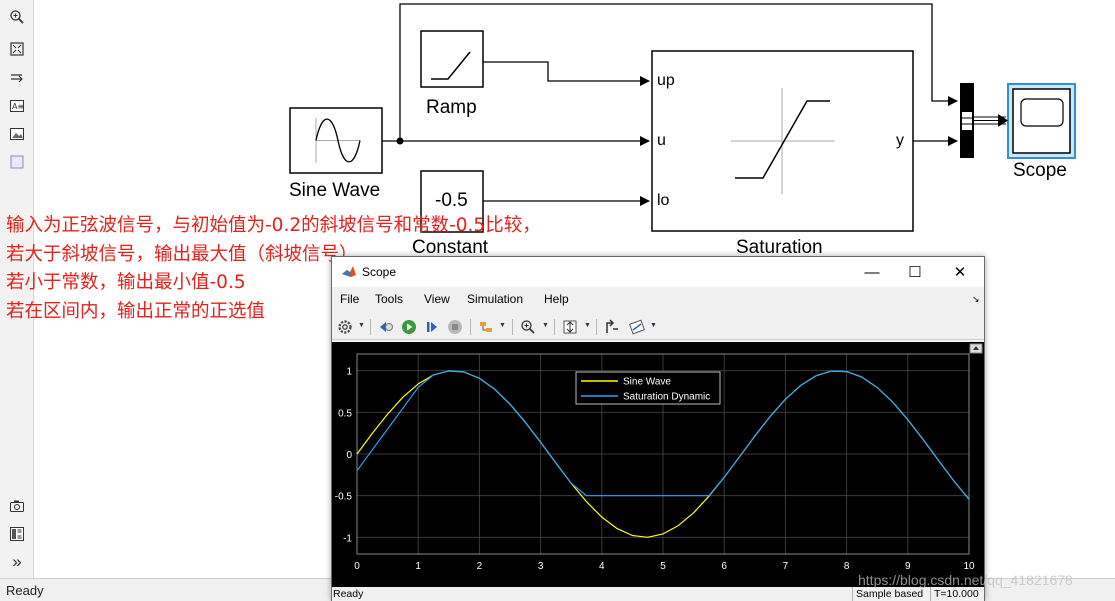 The width and height of the screenshot is (1115, 601). I want to click on route-lines-icon, so click(17, 78).